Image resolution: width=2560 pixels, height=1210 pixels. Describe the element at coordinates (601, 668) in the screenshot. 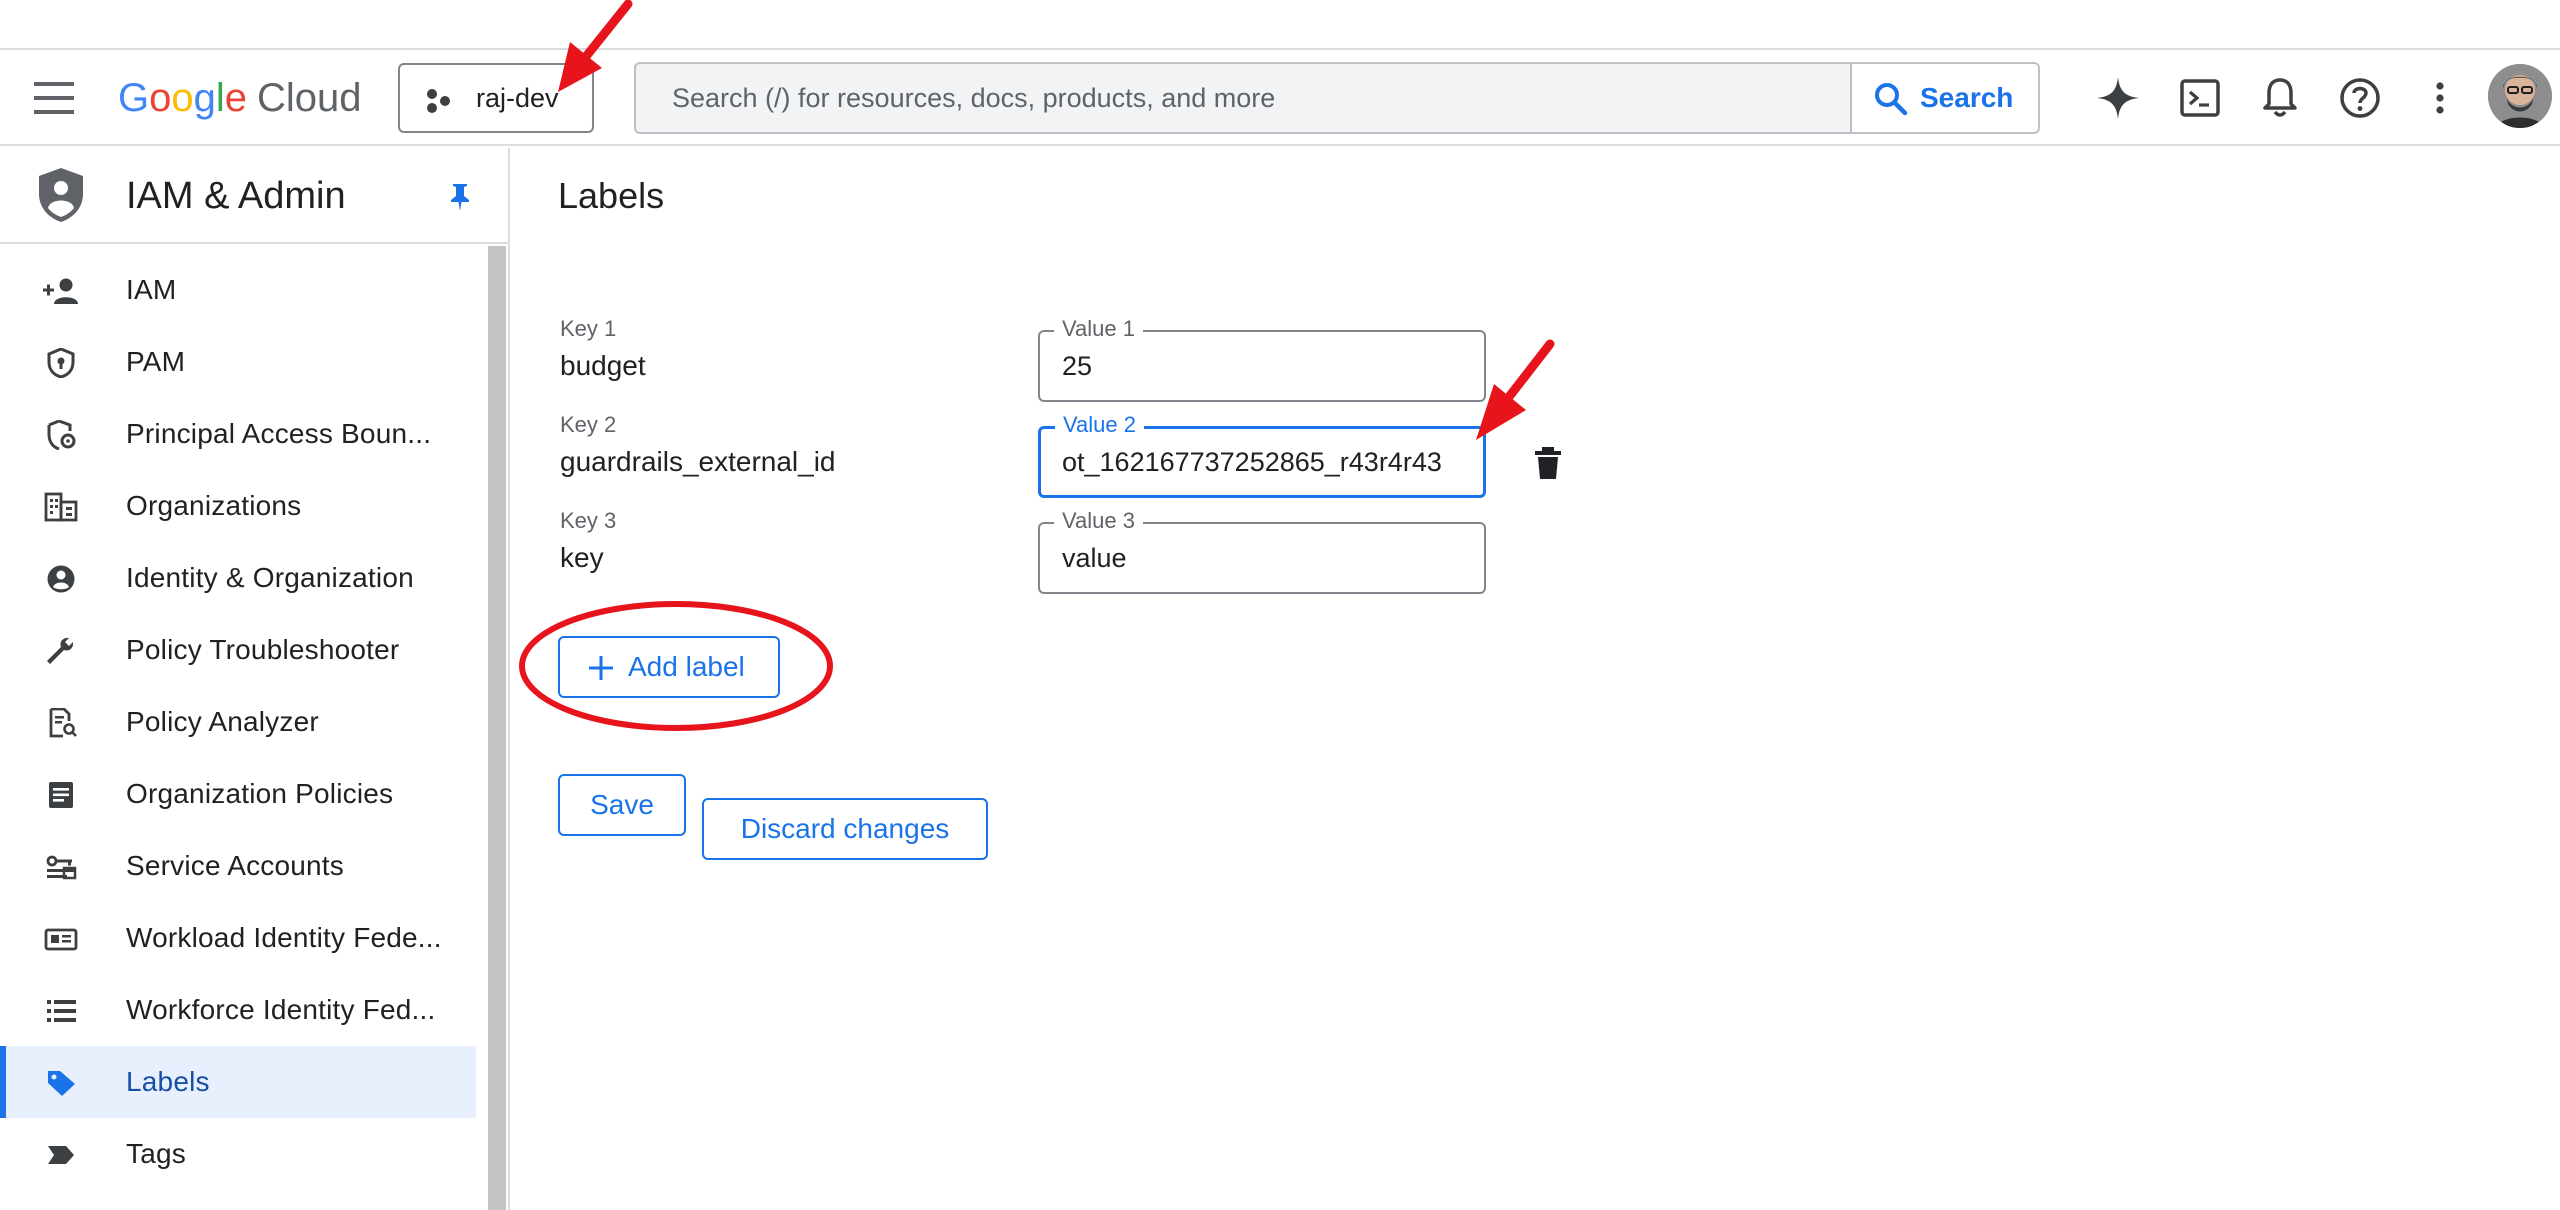

I see `plus-icon` at that location.